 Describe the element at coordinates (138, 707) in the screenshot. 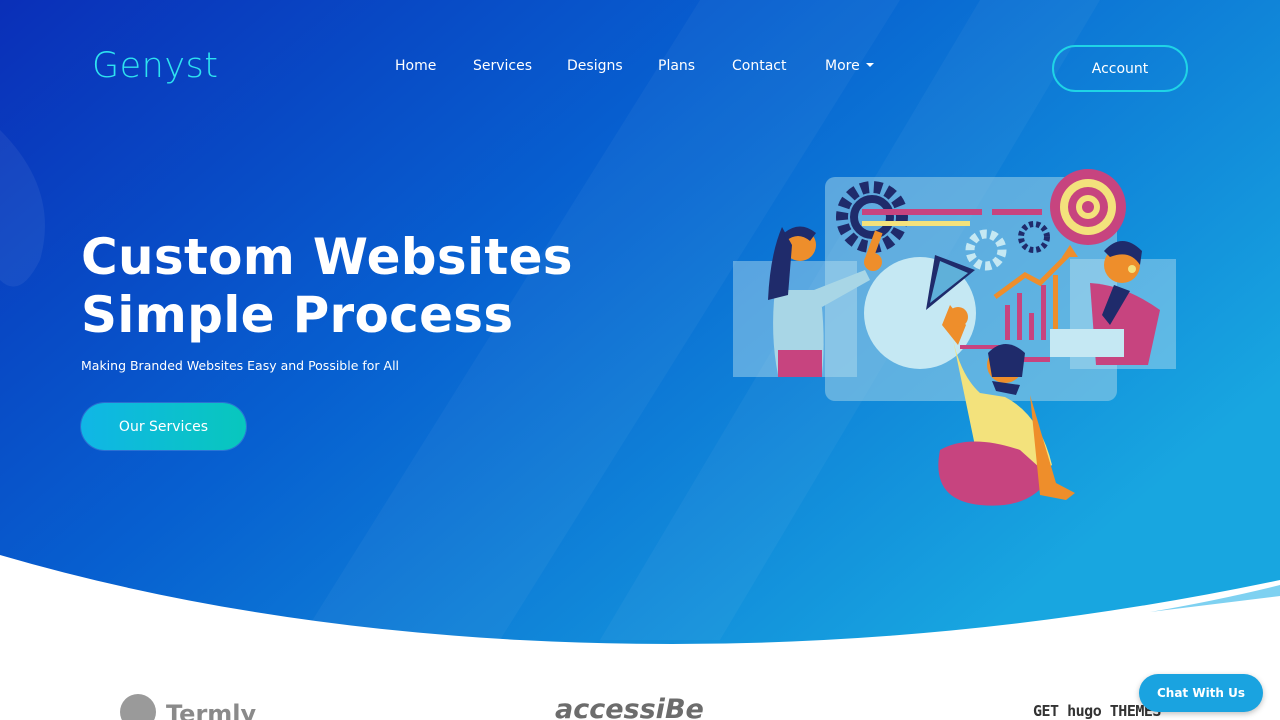

I see `termly-mark-icon` at that location.